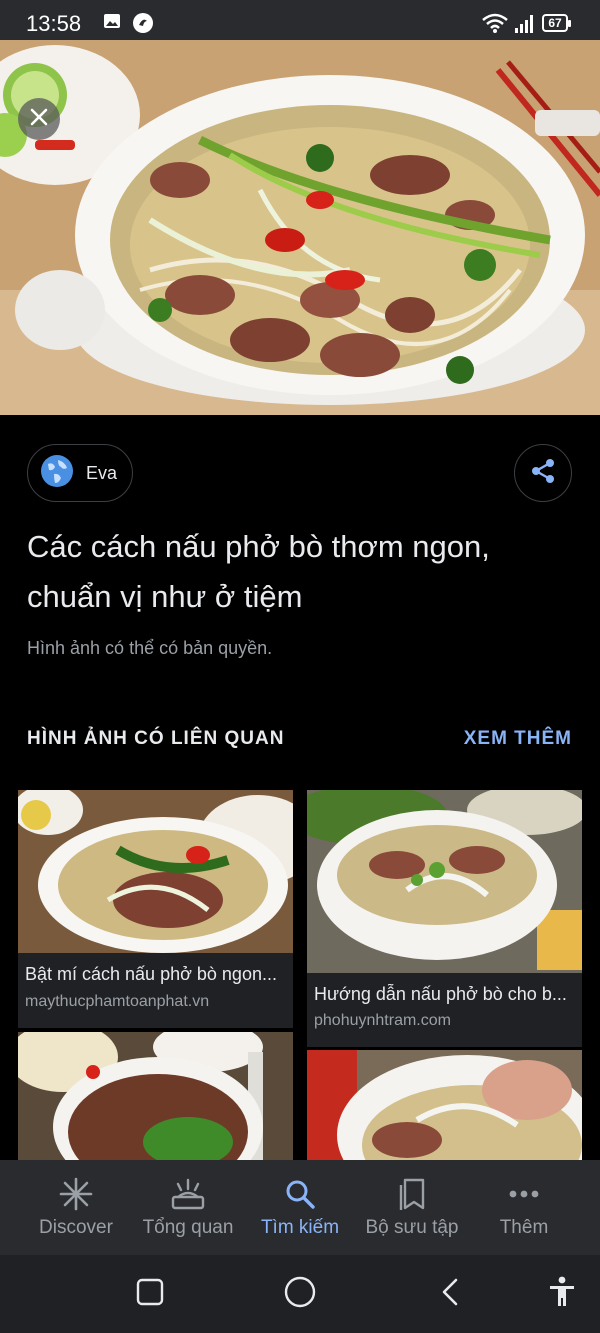 The image size is (600, 1333). I want to click on see-more-link: XEM THÊM, so click(518, 739).